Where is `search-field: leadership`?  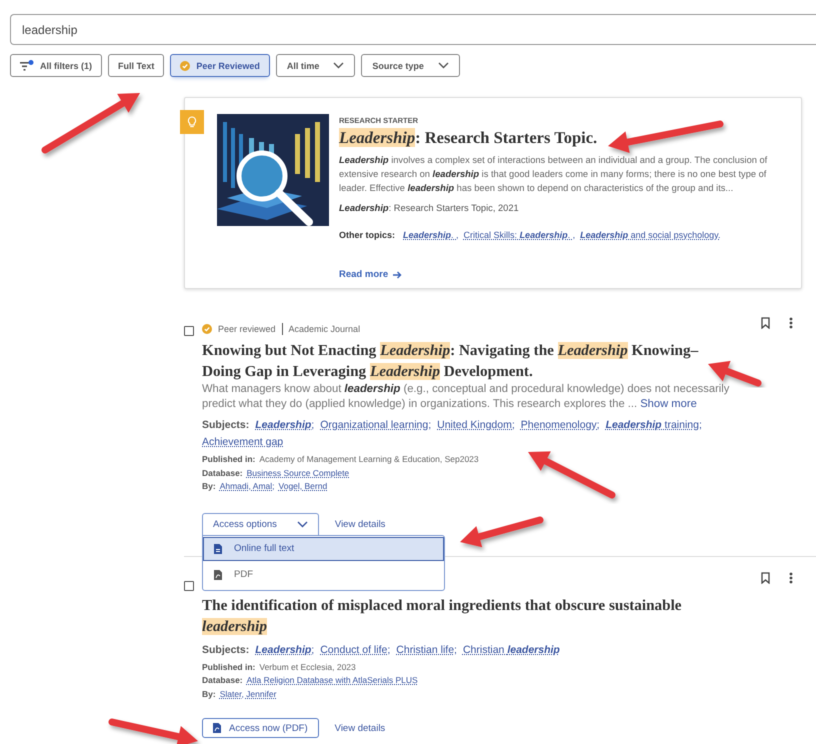
search-field: leadership is located at coordinates (413, 29).